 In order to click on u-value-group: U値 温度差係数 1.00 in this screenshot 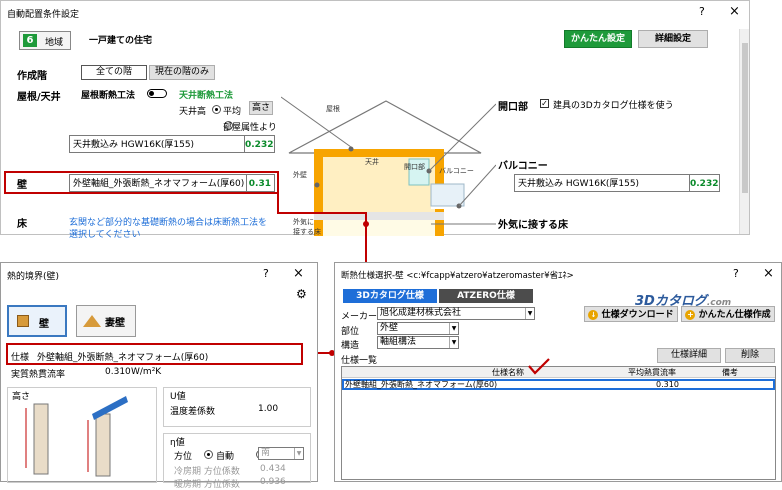, I will do `click(237, 407)`.